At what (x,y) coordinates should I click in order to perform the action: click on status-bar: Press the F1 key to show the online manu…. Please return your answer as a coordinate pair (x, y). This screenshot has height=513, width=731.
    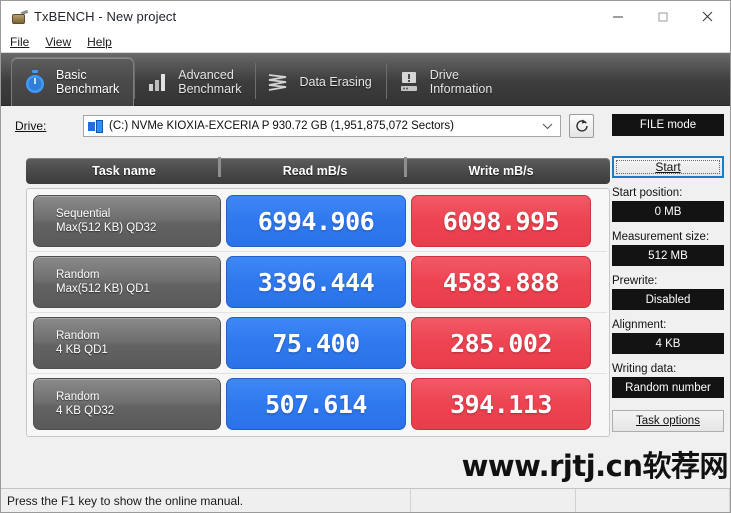
    Looking at the image, I should click on (365, 500).